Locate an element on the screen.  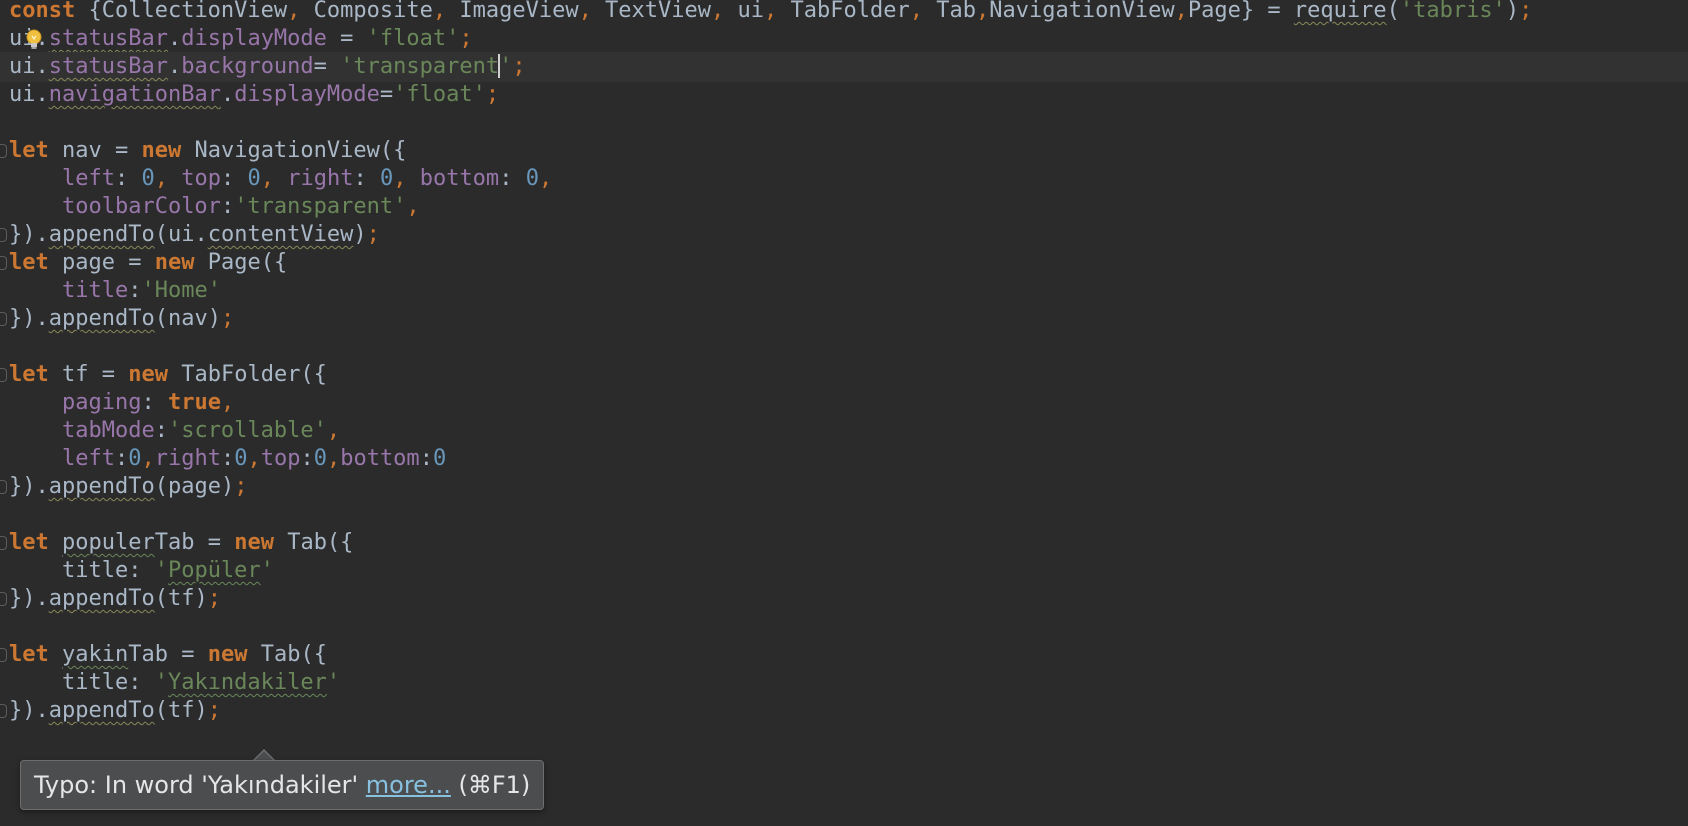
code-line: ui.navigationBar.displayMode='float'; is located at coordinates (844, 95).